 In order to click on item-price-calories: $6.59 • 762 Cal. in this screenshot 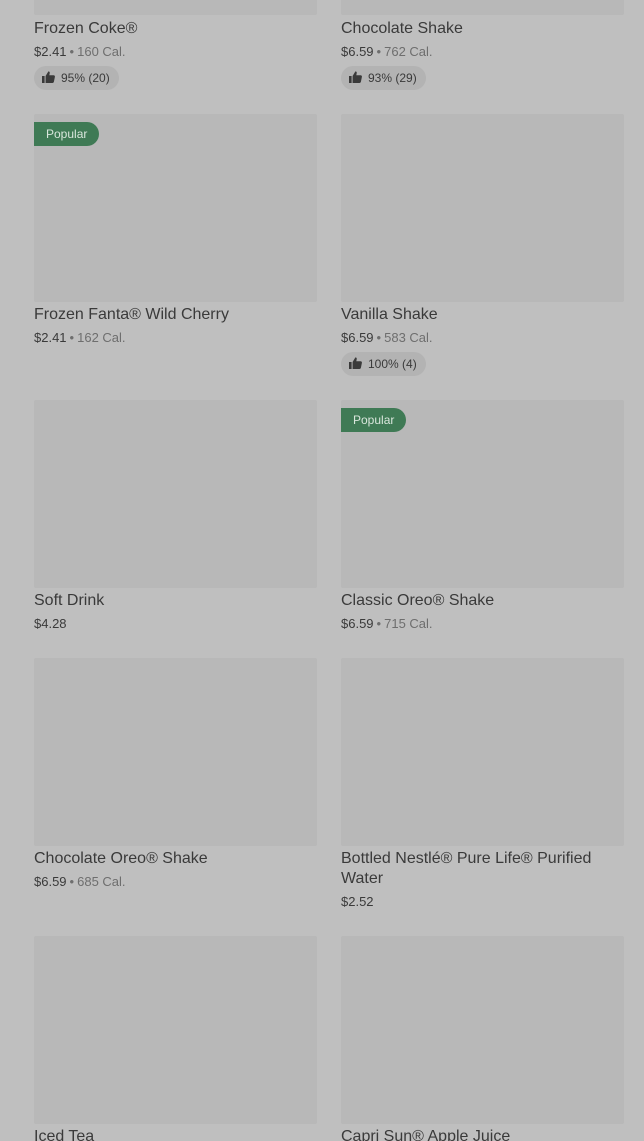, I will do `click(387, 52)`.